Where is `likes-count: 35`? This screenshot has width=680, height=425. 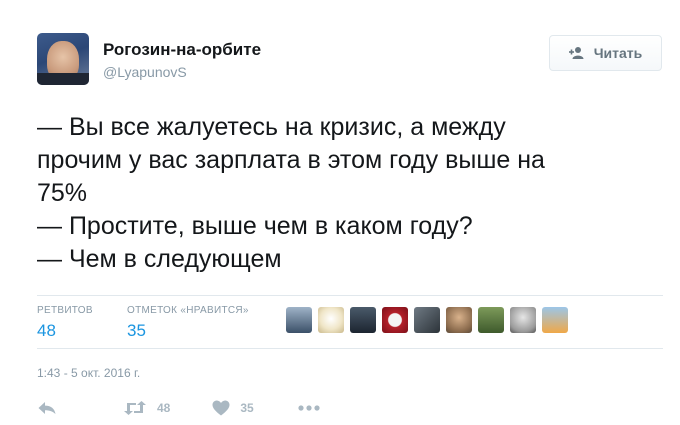
likes-count: 35 is located at coordinates (188, 331).